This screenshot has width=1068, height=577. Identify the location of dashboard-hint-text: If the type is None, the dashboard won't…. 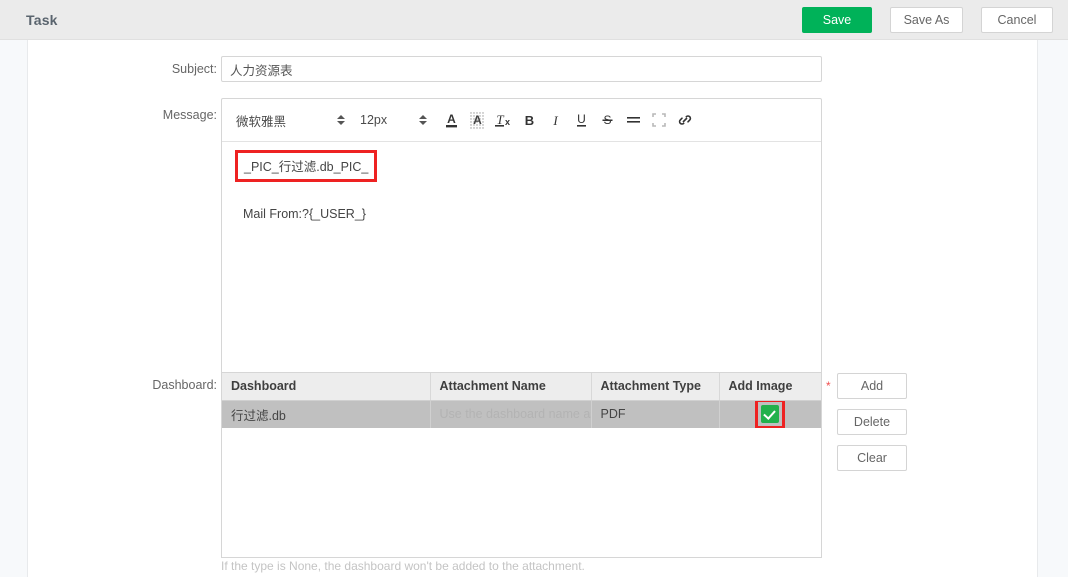
(403, 566).